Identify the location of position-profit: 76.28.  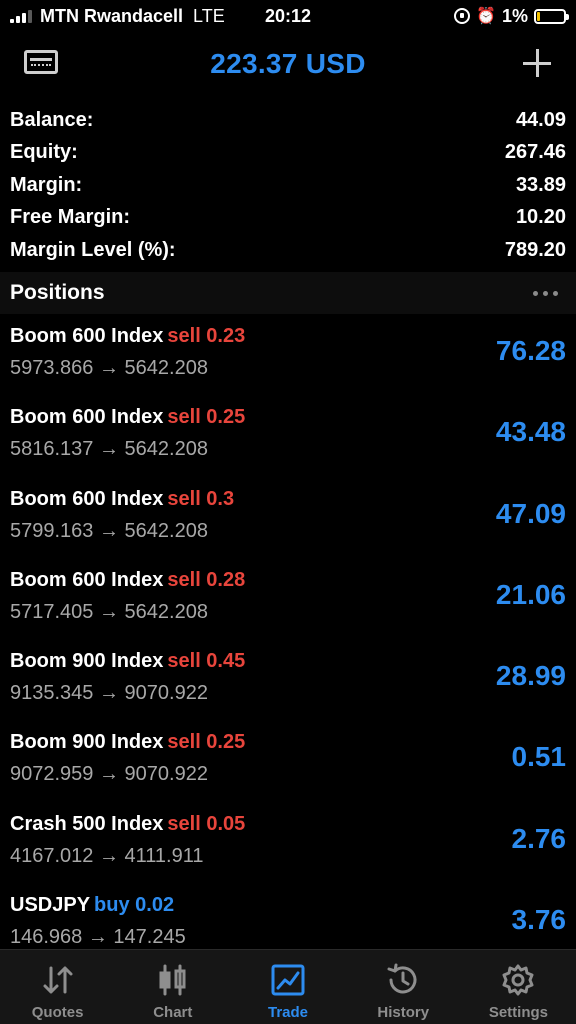
(530, 350).